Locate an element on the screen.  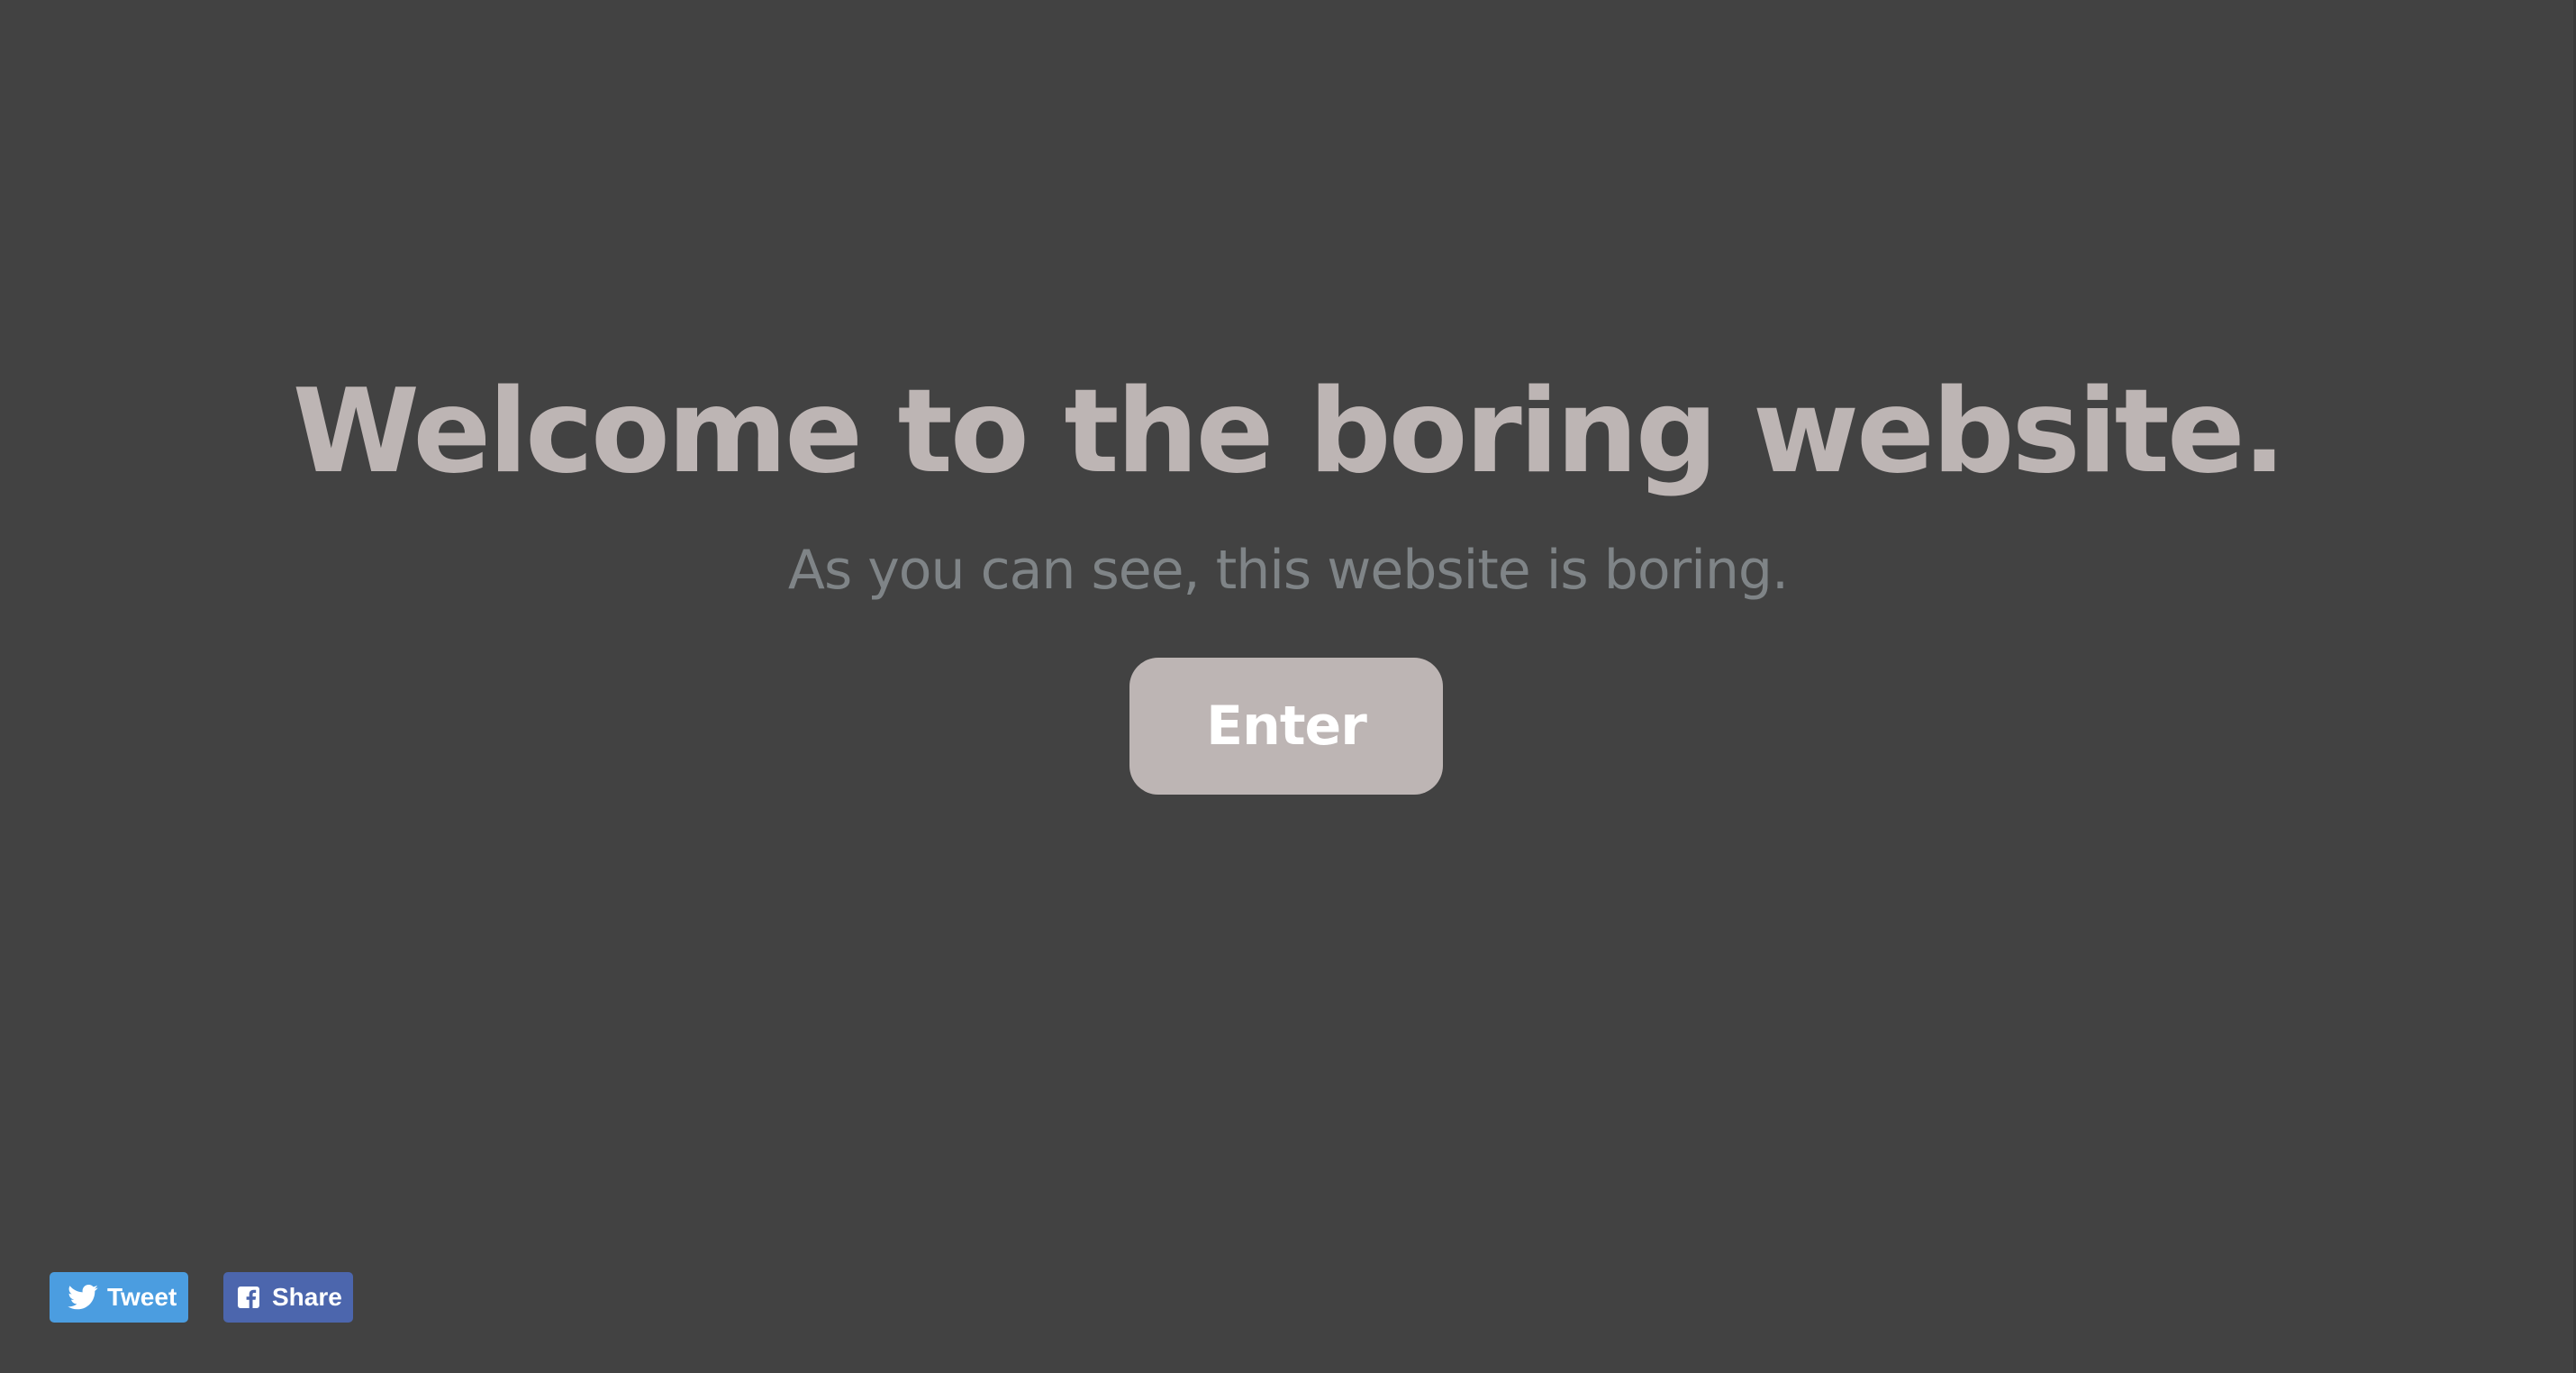
facebook-icon is located at coordinates (249, 1297).